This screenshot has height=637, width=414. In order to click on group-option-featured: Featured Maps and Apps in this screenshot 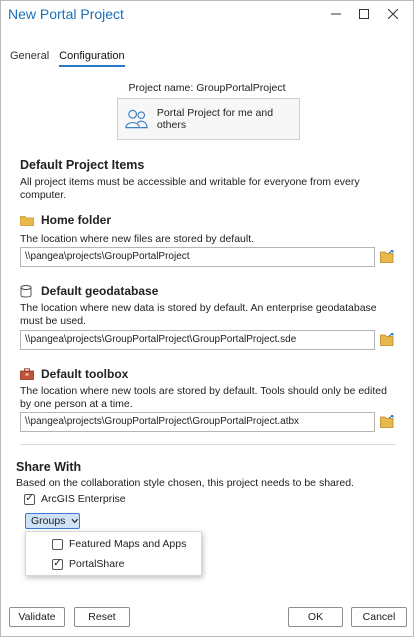, I will do `click(119, 544)`.